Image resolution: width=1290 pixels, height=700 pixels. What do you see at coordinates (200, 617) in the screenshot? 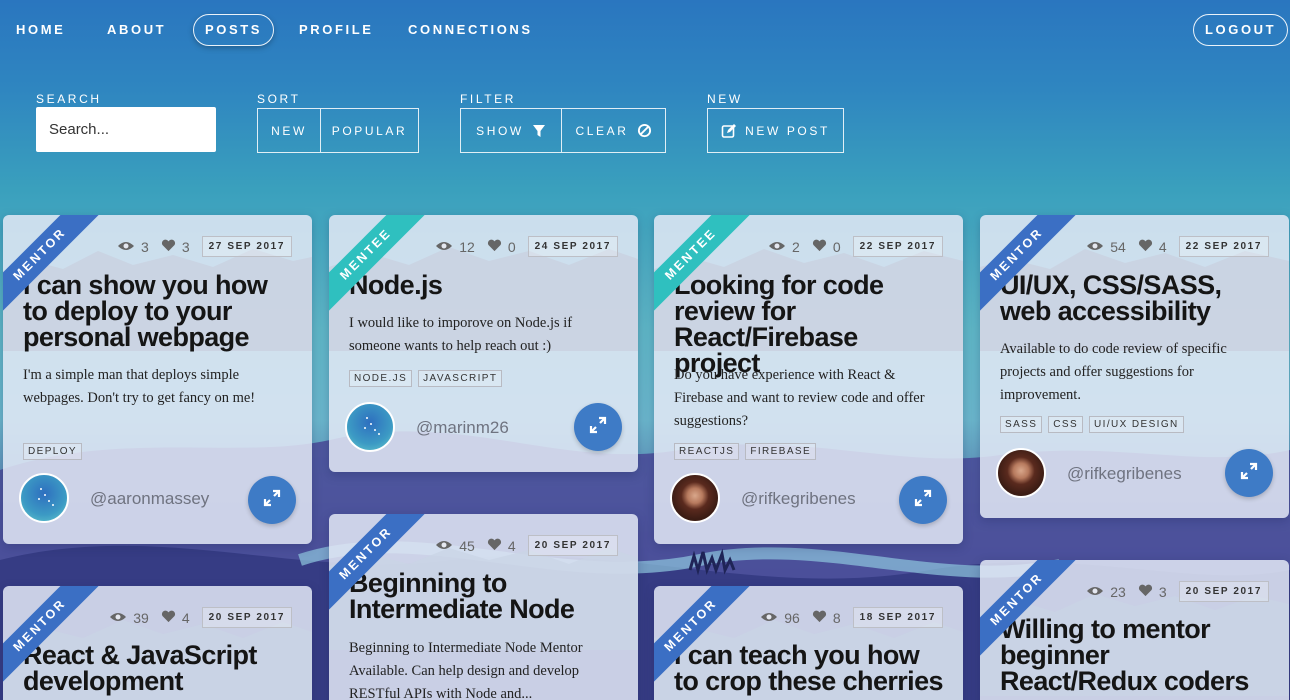
I see `post-meta: 39 4 20 SEP 2017` at bounding box center [200, 617].